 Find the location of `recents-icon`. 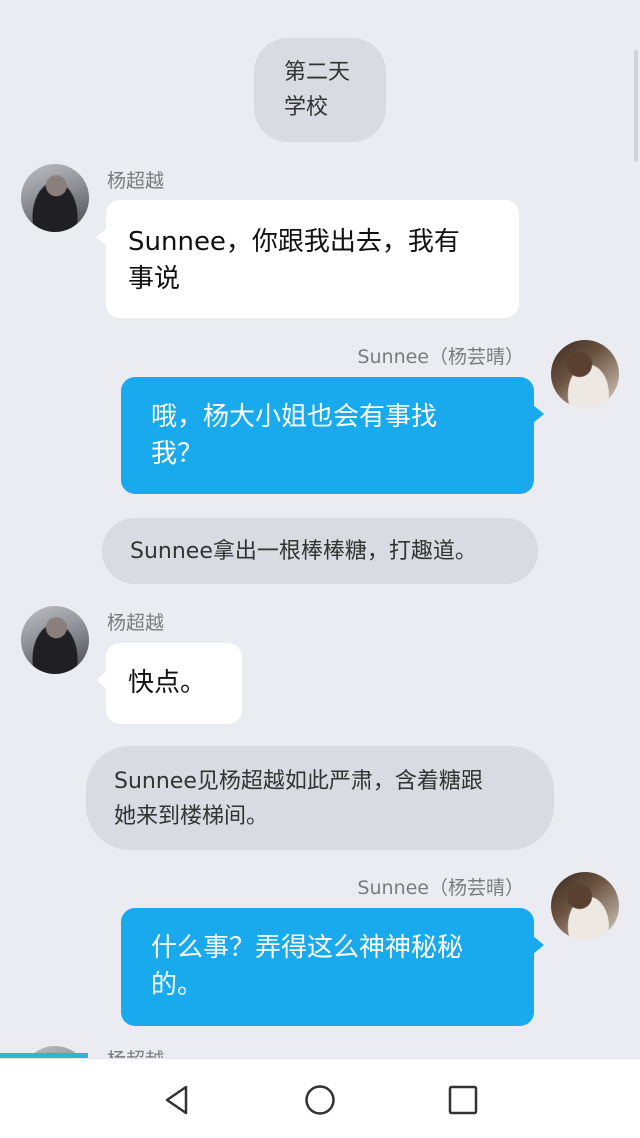

recents-icon is located at coordinates (463, 1100).